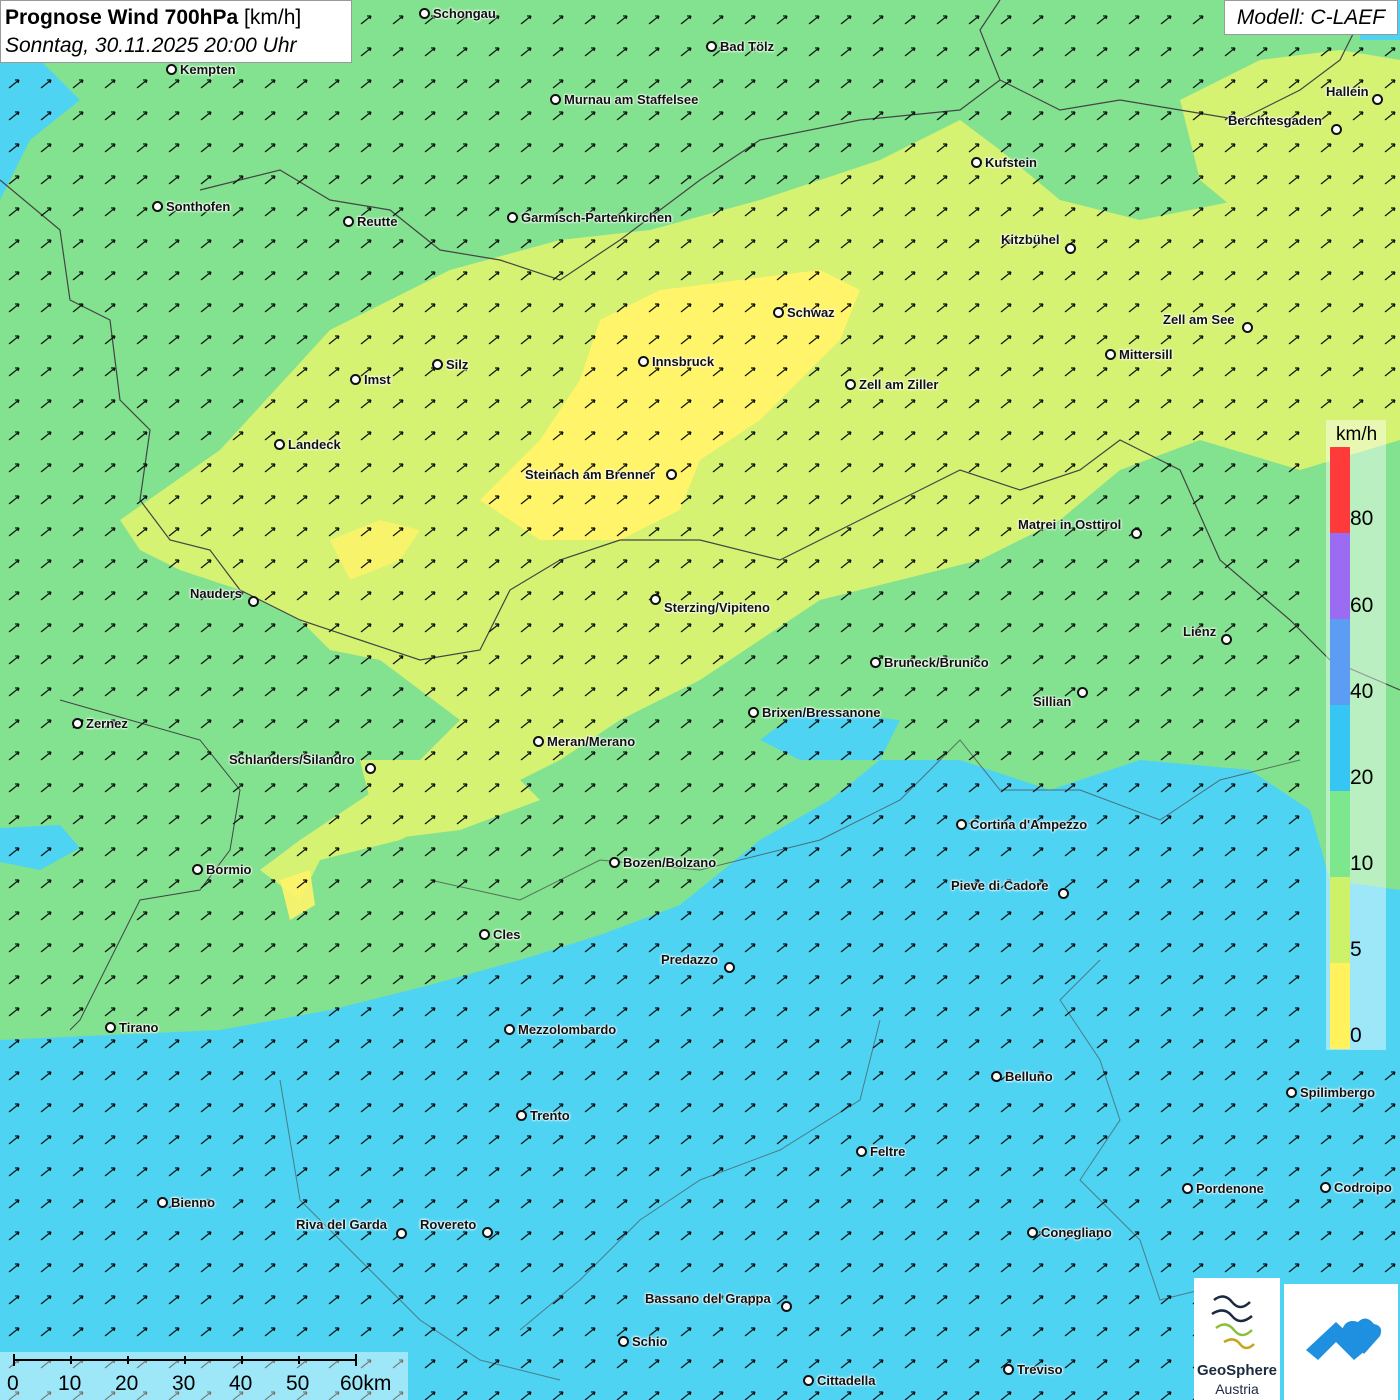 This screenshot has width=1400, height=1400. Describe the element at coordinates (1356, 949) in the screenshot. I see `legend-tick-5: 5` at that location.